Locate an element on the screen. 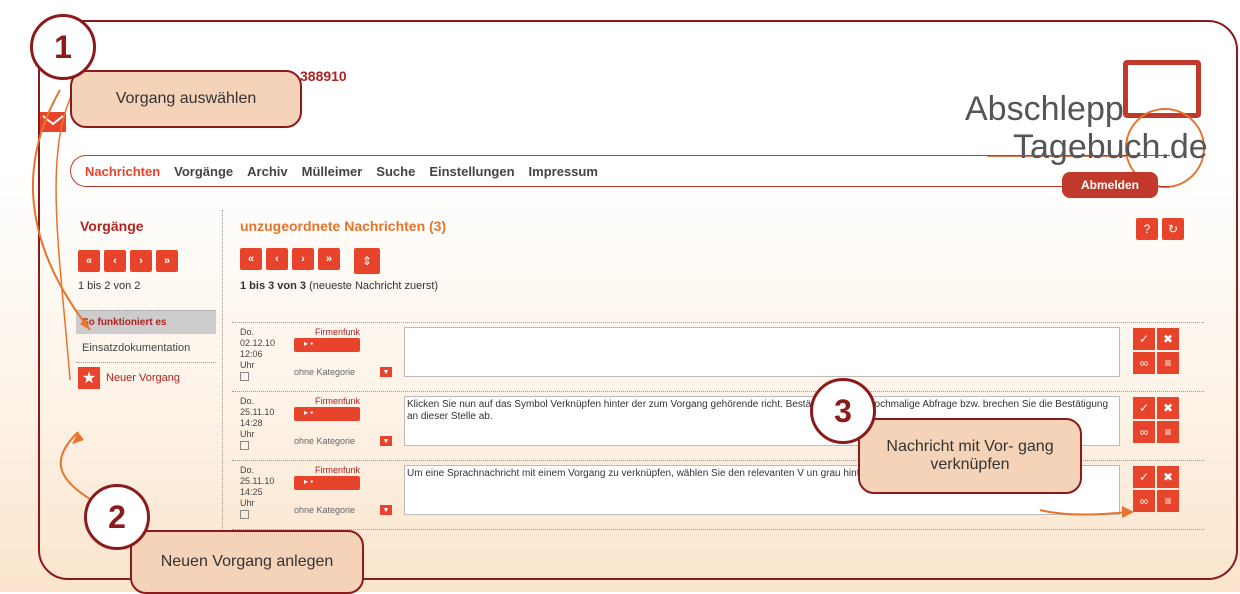 The width and height of the screenshot is (1240, 594). callout-1: Vorgang auswählen is located at coordinates (186, 99).